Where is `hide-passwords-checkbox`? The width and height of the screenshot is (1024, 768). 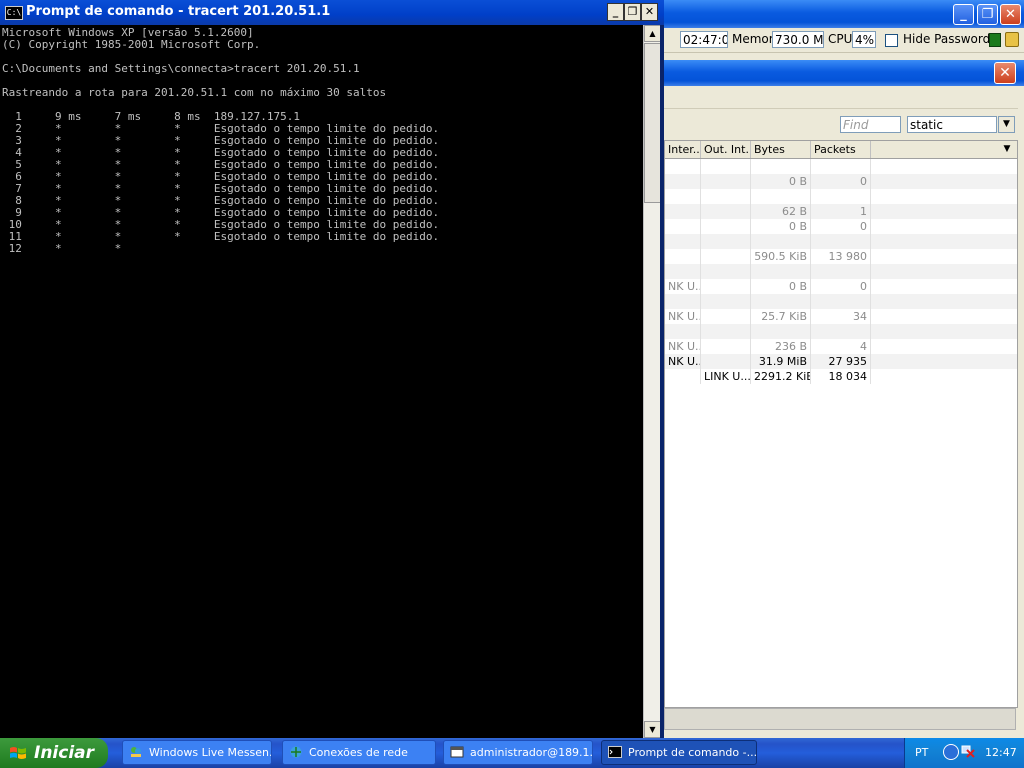
hide-passwords-checkbox is located at coordinates (891, 40).